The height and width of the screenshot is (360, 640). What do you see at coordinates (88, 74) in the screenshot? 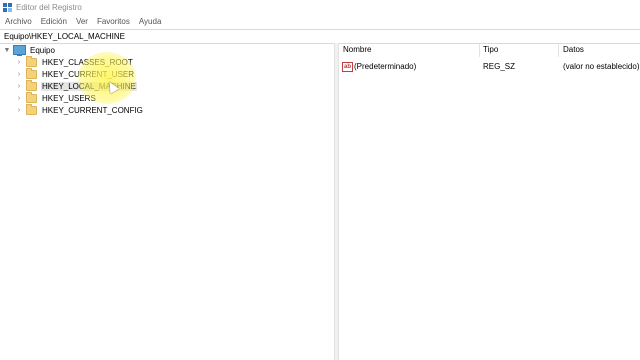
I see `tree-item-label: HKEY_CURRENT_USER` at bounding box center [88, 74].